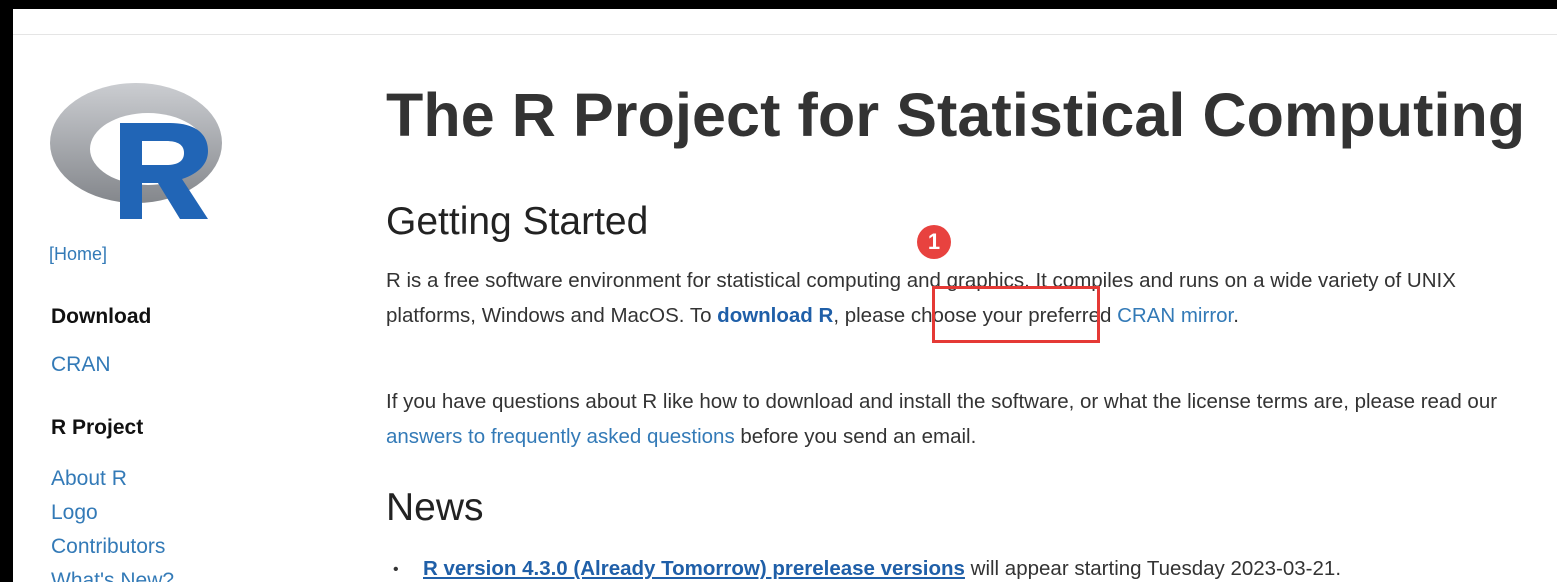 The height and width of the screenshot is (582, 1557). I want to click on step-badge: 1, so click(934, 242).